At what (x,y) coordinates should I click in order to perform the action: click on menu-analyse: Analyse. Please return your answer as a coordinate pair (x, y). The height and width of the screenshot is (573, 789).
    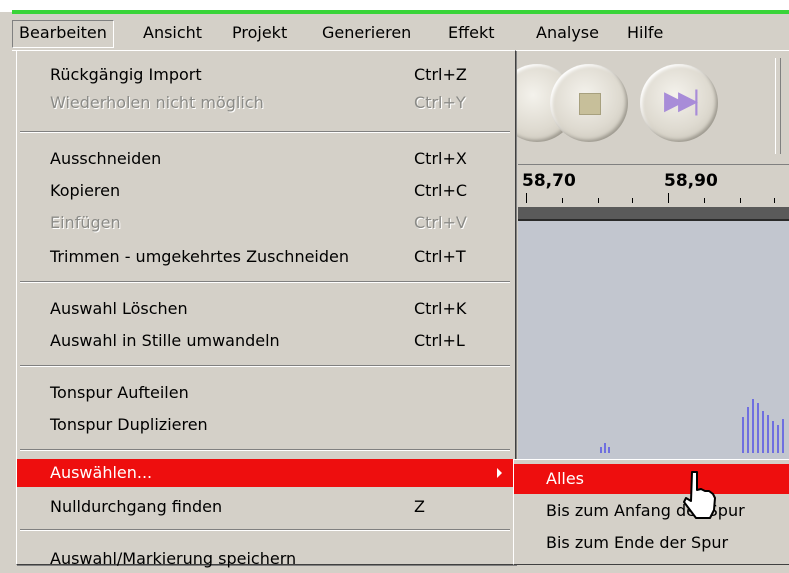
    Looking at the image, I should click on (567, 33).